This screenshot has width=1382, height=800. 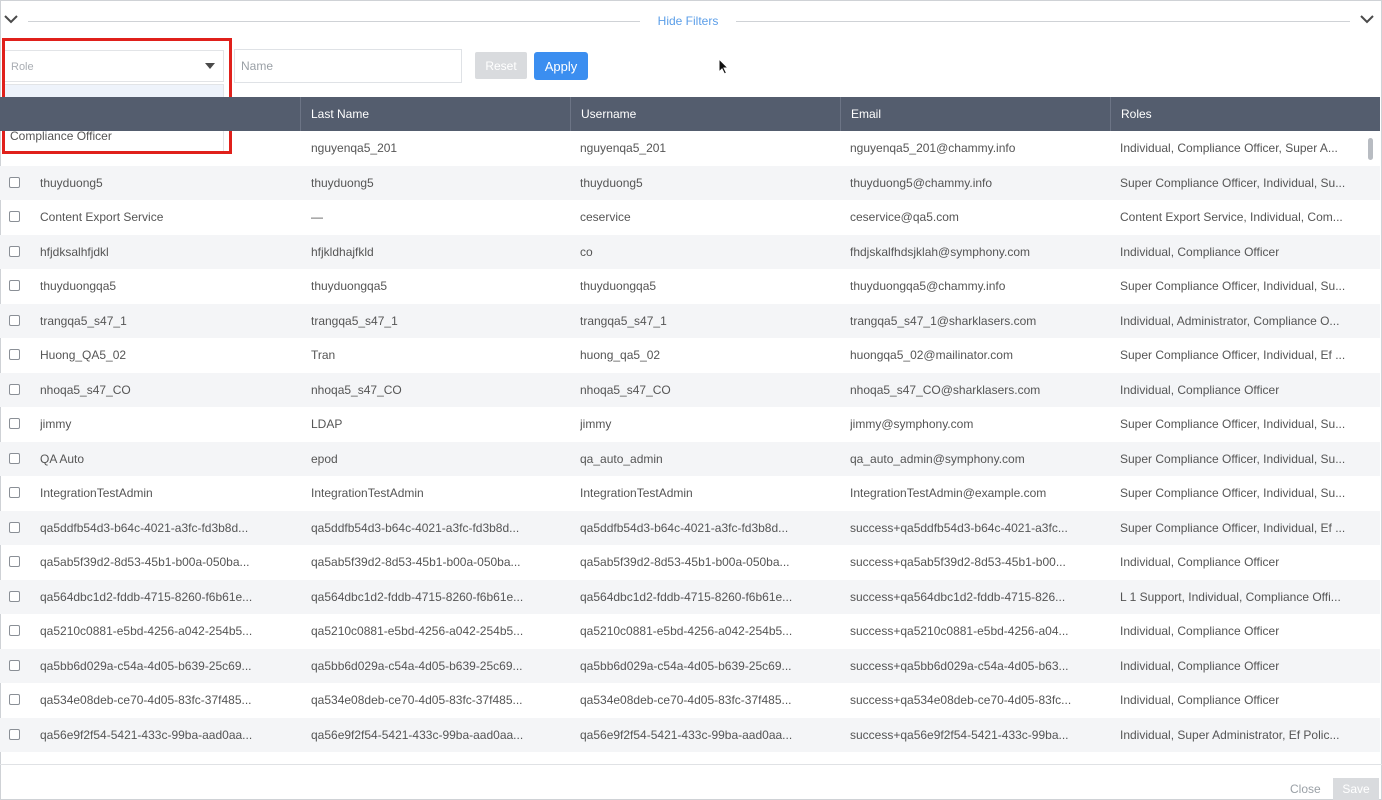 I want to click on save-button: Save, so click(x=1356, y=789).